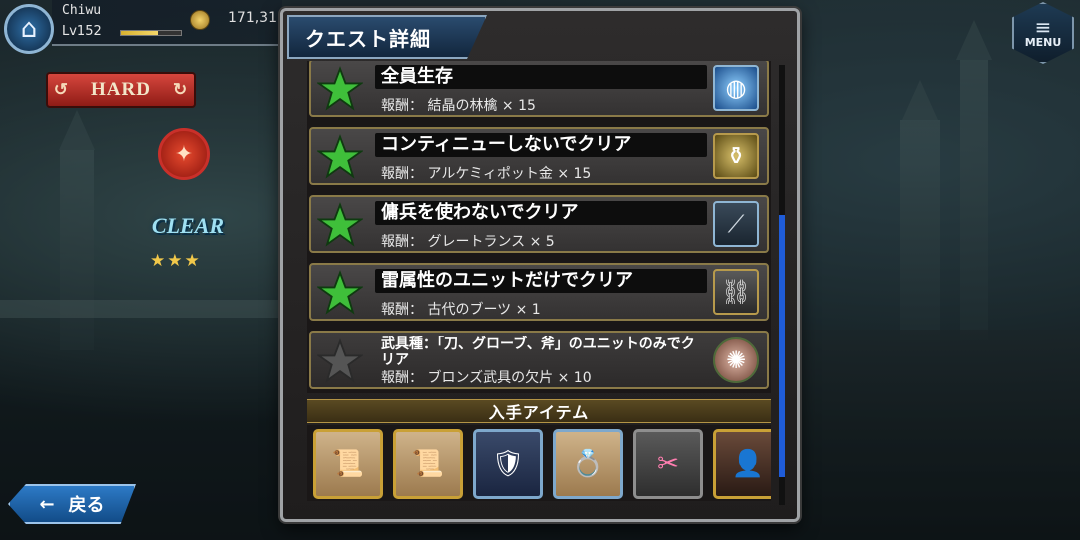 The image size is (1080, 540). What do you see at coordinates (484, 310) in the screenshot?
I see `reward-text: 古代のブーツ × 1` at bounding box center [484, 310].